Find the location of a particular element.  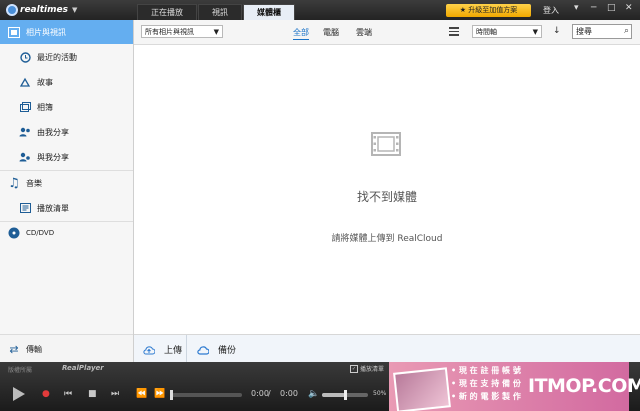

empty-state-title: 找不到媒體 is located at coordinates (386, 197).